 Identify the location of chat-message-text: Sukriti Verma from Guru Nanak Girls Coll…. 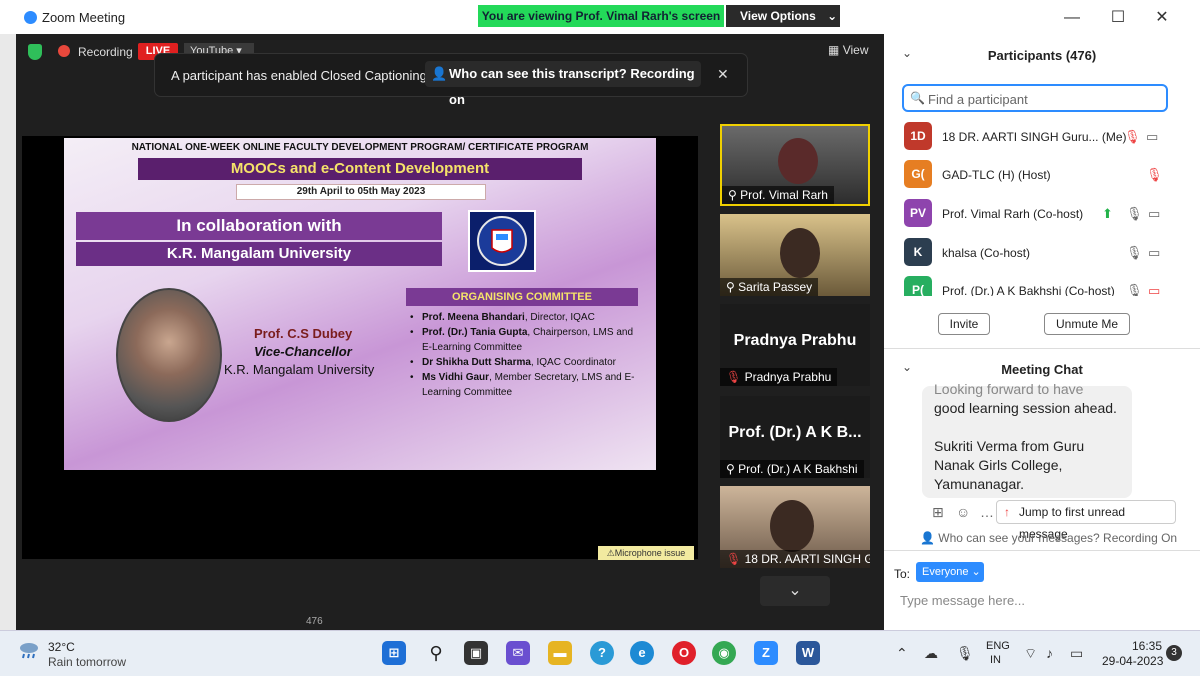
(1009, 465).